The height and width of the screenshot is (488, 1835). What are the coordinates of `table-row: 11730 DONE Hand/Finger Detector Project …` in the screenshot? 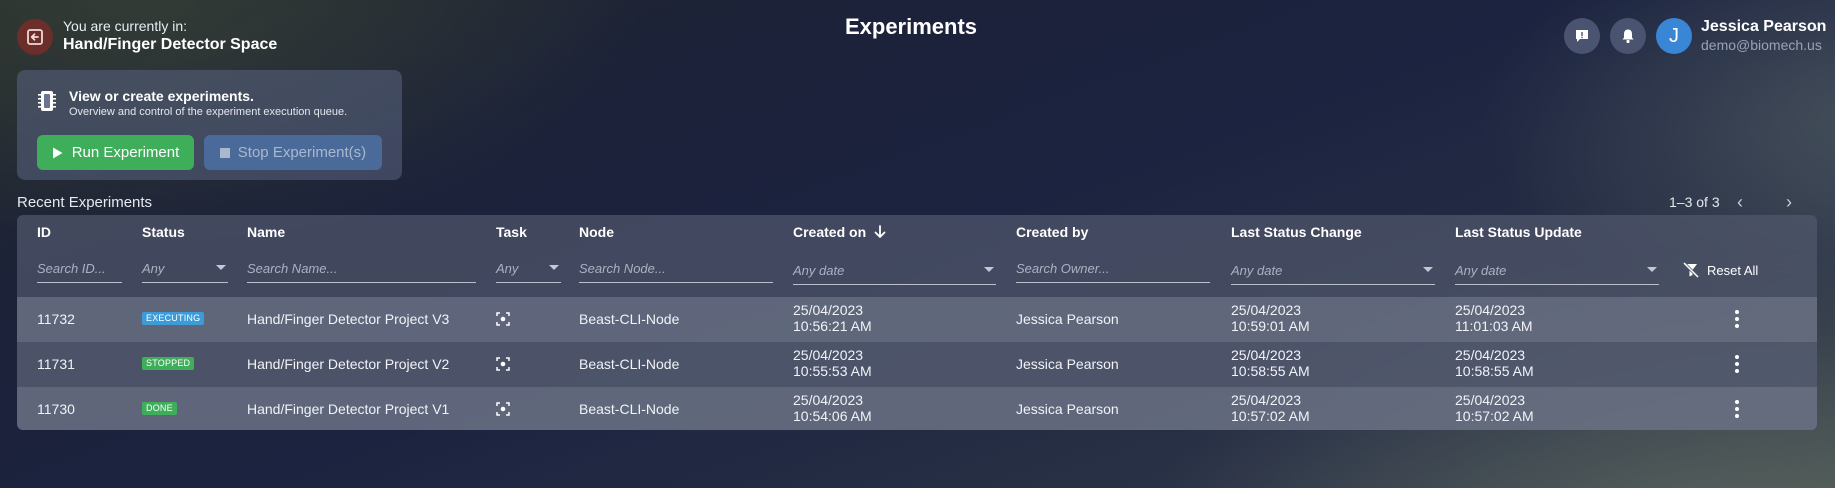 It's located at (917, 408).